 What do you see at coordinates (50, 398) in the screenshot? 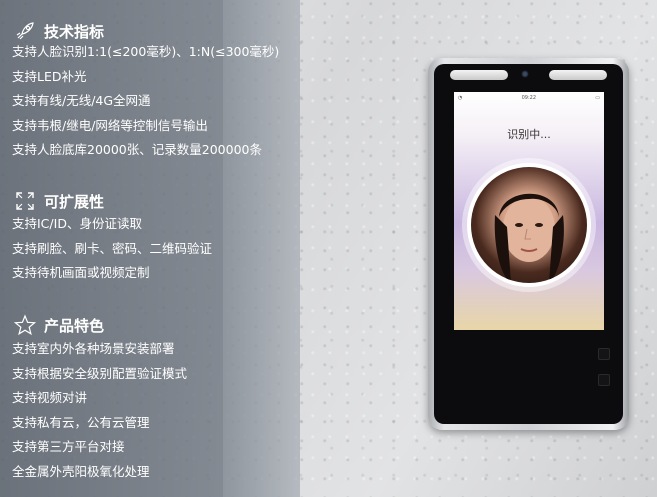
I see `list-item: 支持视频对讲` at bounding box center [50, 398].